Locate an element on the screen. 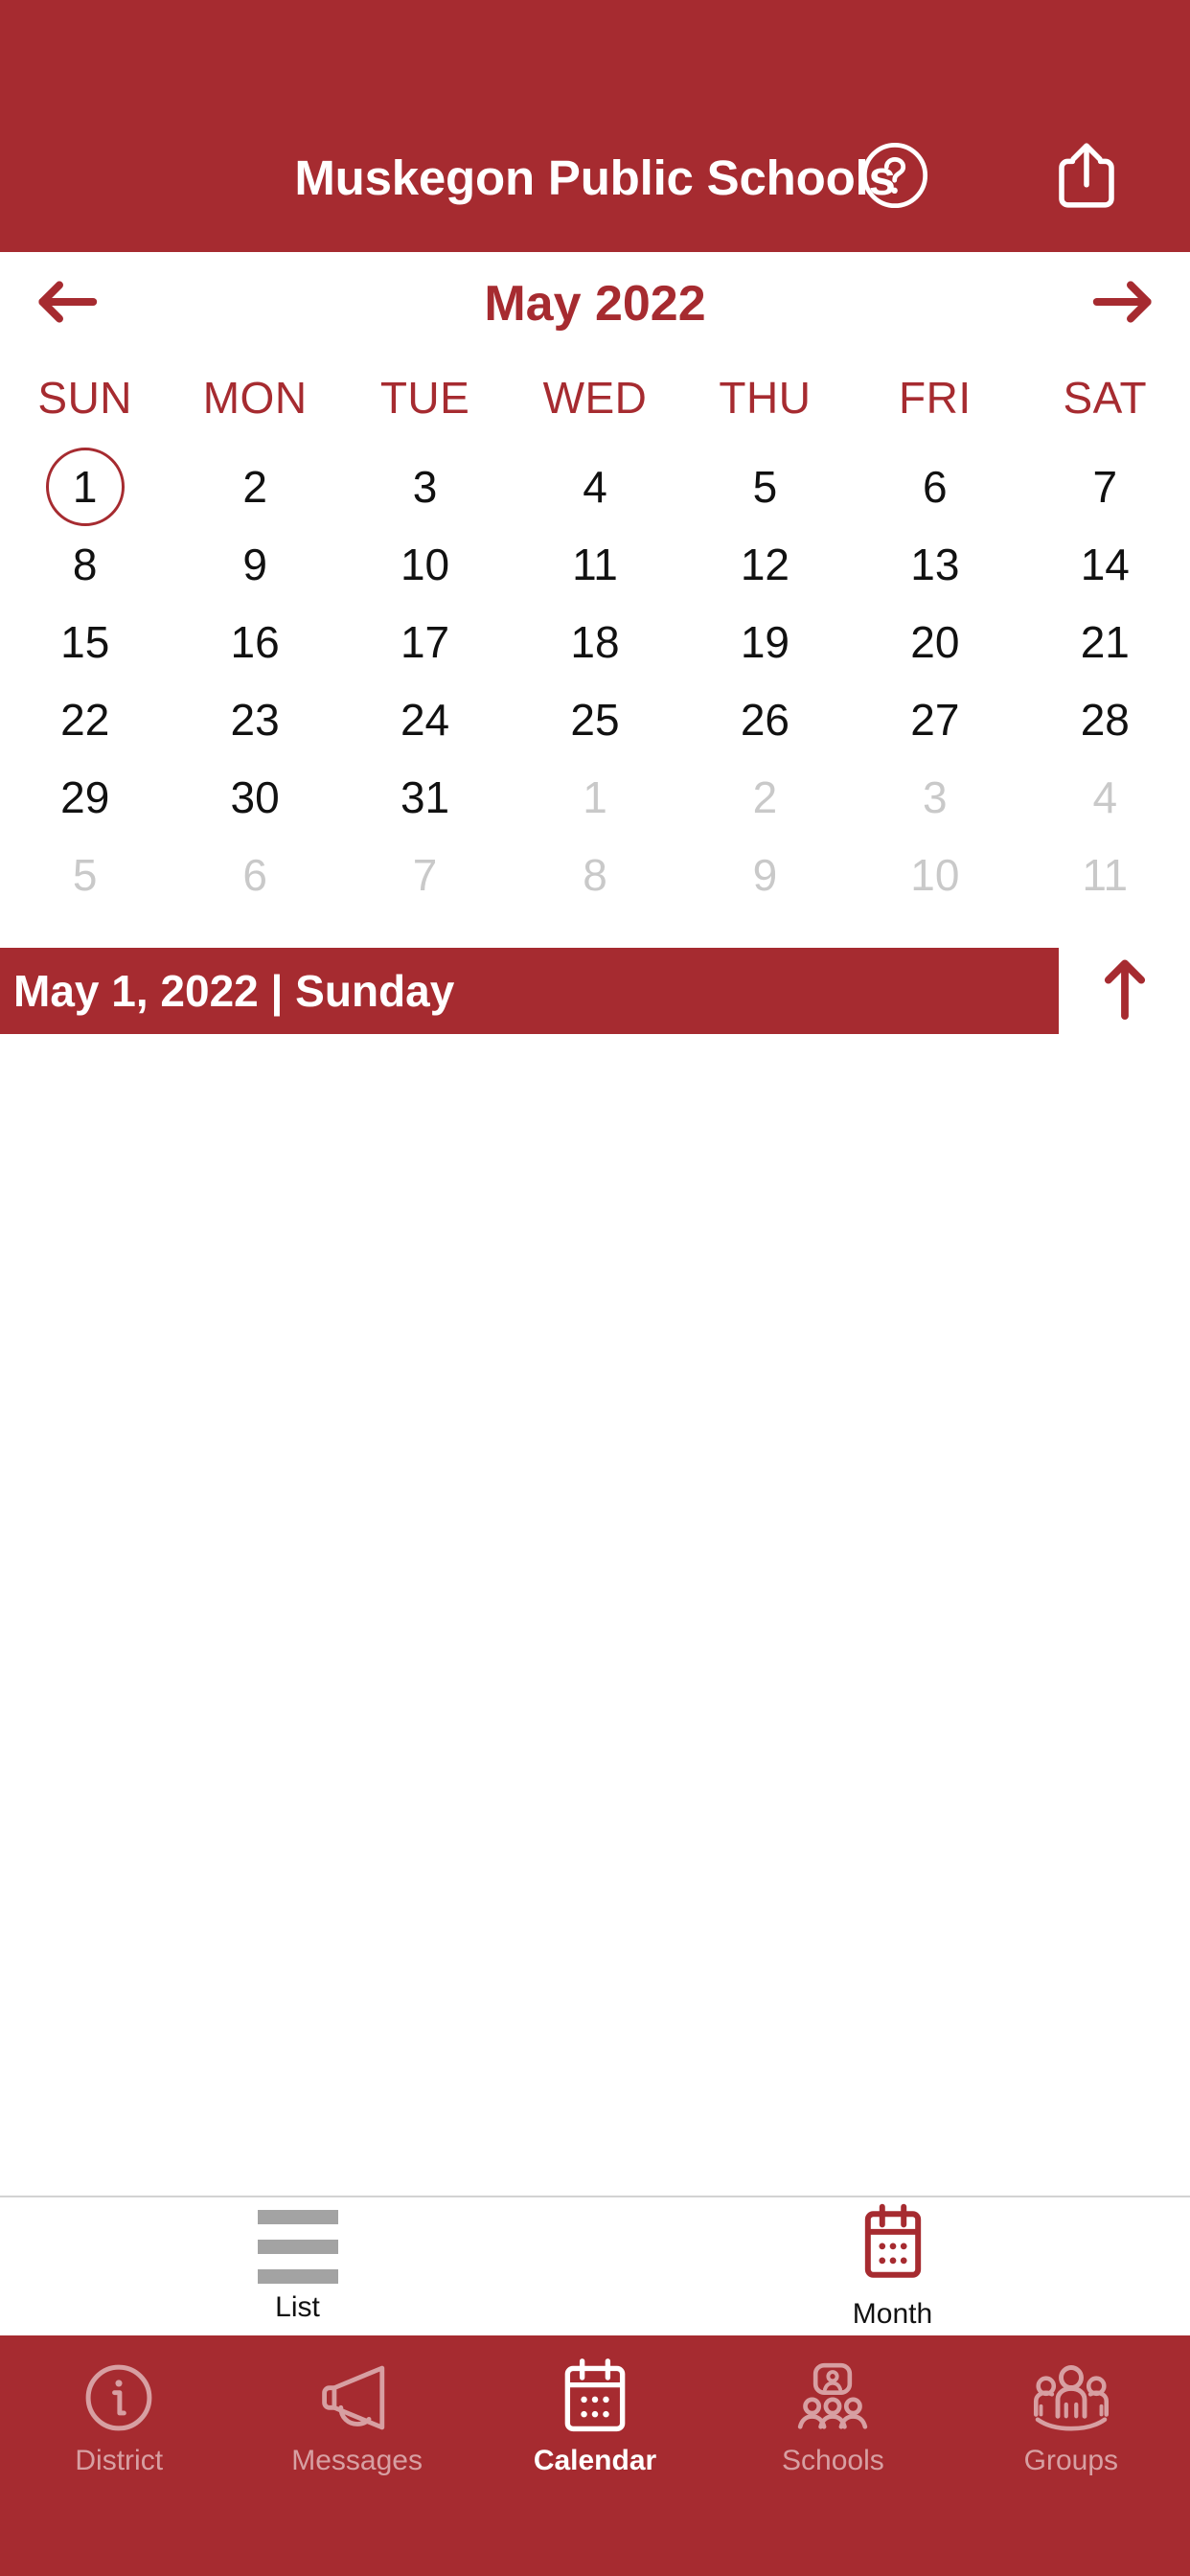 This screenshot has width=1190, height=2576. tab-messages: Messages is located at coordinates (357, 2417).